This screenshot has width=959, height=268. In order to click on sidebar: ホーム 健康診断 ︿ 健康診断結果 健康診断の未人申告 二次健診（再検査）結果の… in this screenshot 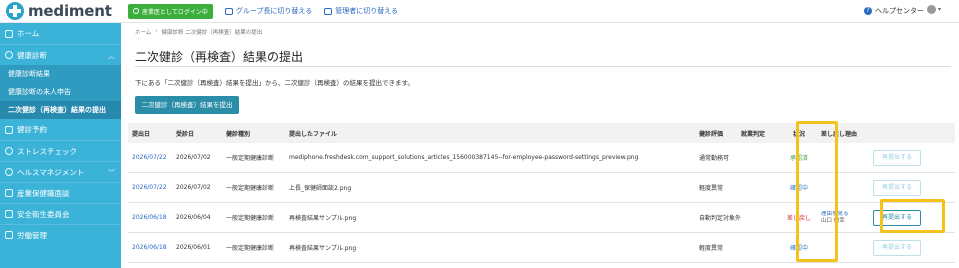, I will do `click(60, 145)`.